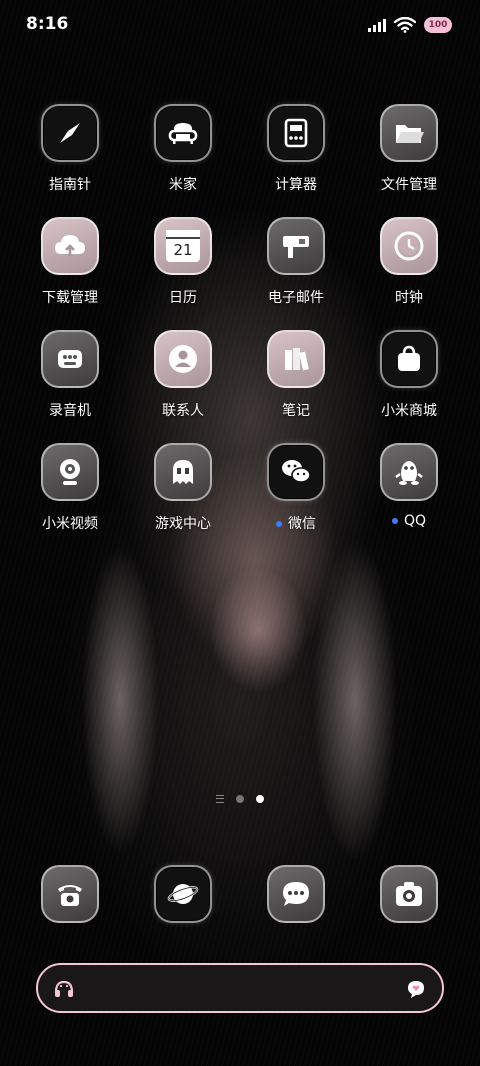  What do you see at coordinates (405, 25) in the screenshot?
I see `wifi-icon` at bounding box center [405, 25].